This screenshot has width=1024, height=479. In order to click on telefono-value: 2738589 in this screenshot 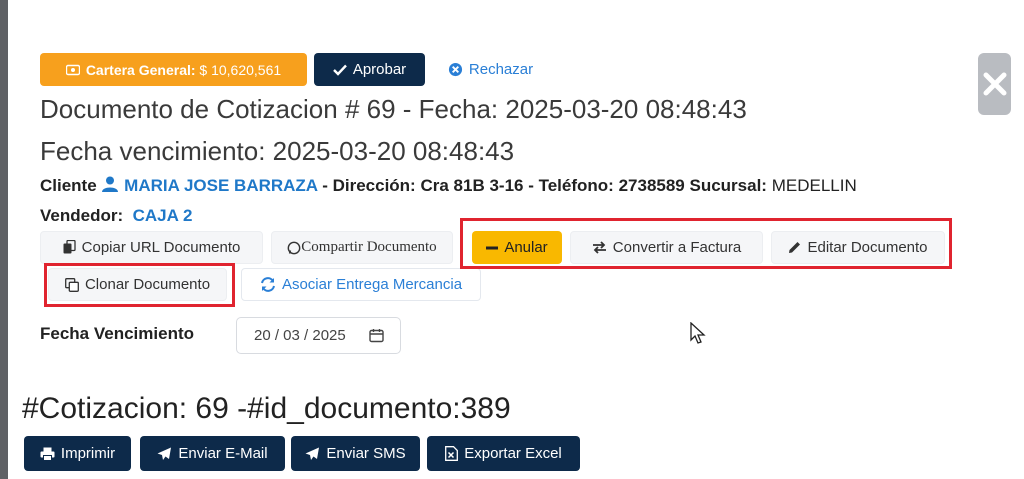, I will do `click(651, 185)`.